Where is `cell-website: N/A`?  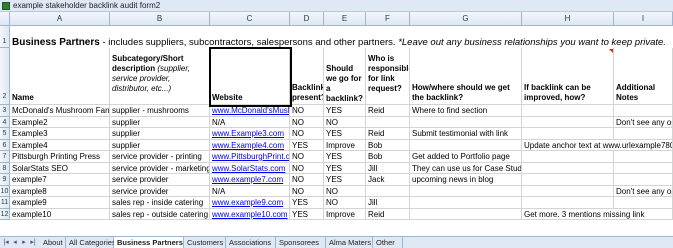
cell-website: N/A is located at coordinates (250, 122).